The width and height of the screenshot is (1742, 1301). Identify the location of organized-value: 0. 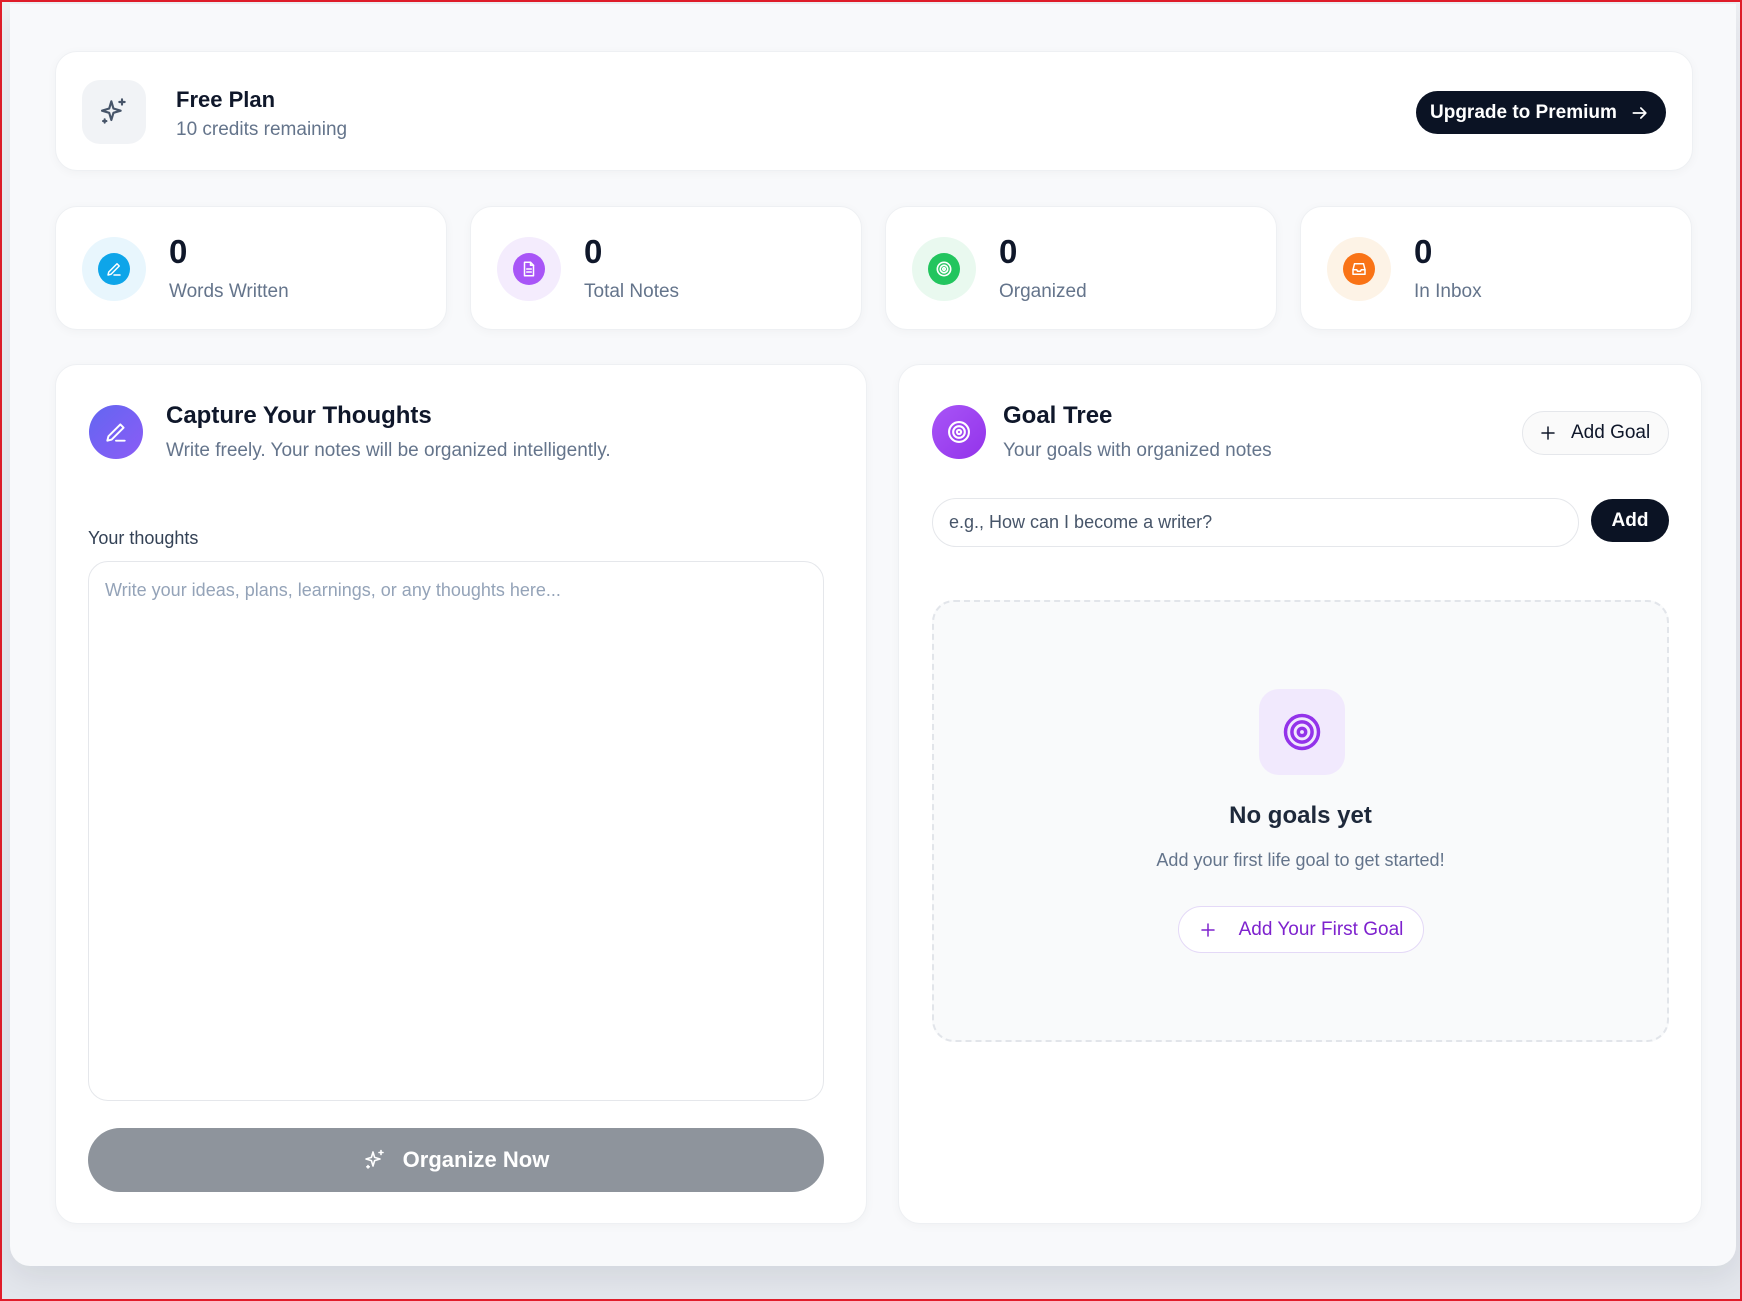
(1008, 251).